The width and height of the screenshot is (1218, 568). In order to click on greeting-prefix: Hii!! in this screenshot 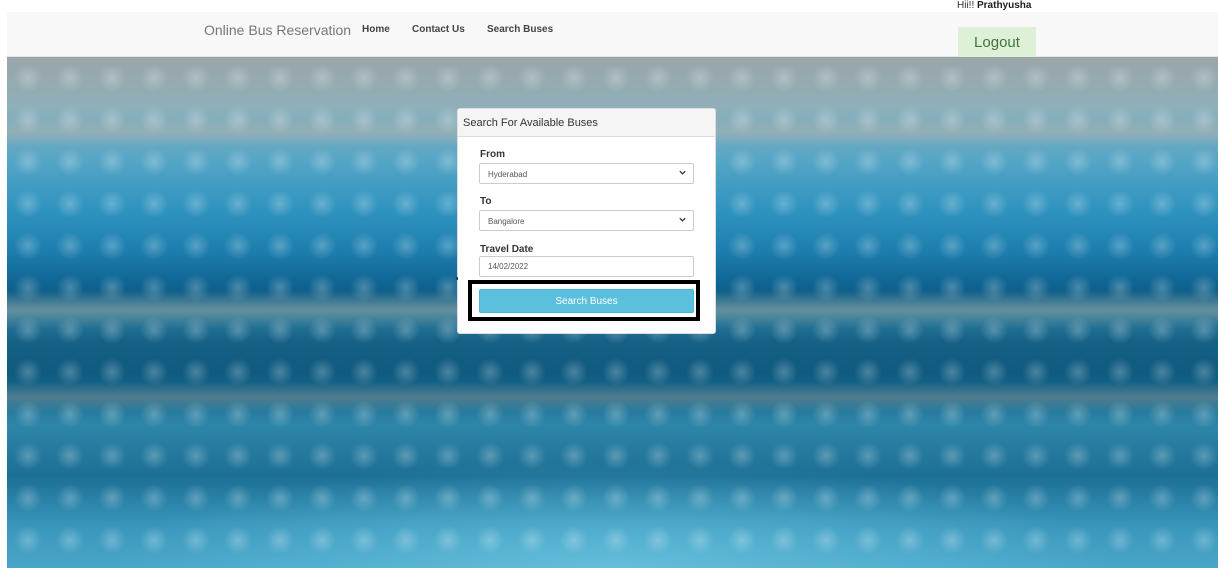, I will do `click(967, 5)`.